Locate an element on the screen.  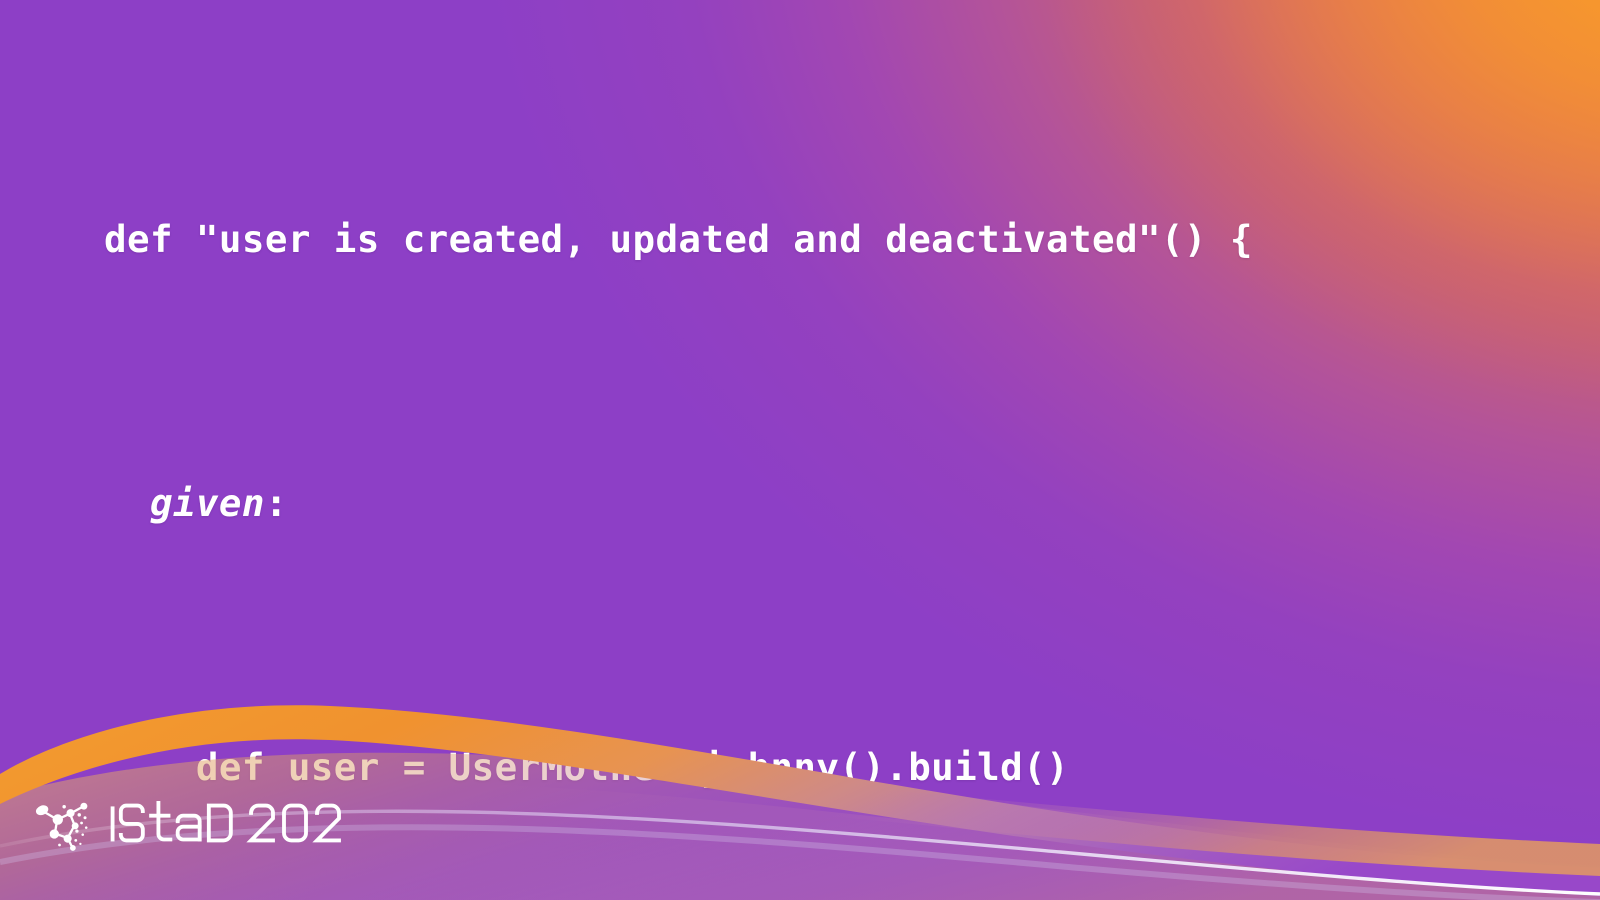
footer-brand is located at coordinates (190, 823).